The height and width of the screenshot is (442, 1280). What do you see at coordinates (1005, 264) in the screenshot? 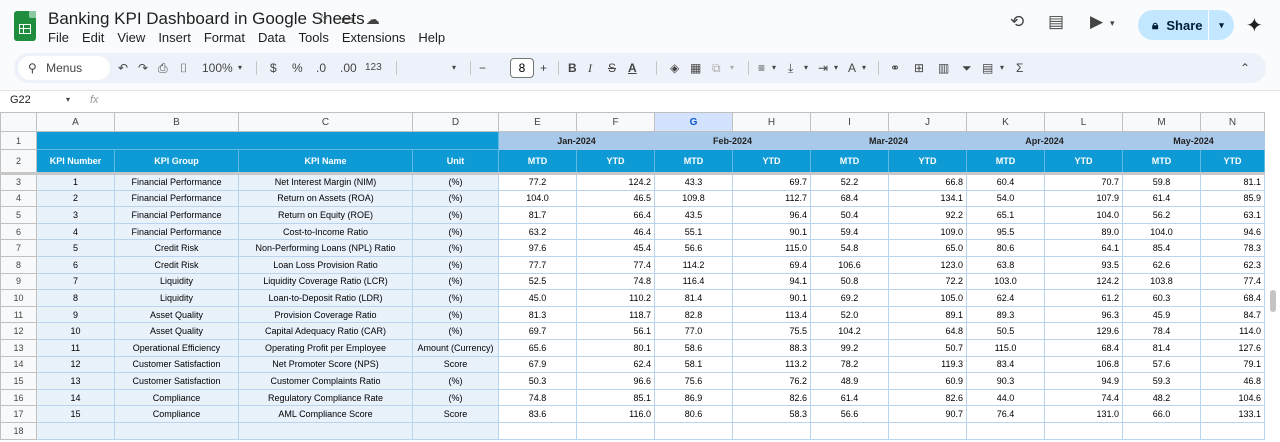
I see `value-cell: 63.8` at bounding box center [1005, 264].